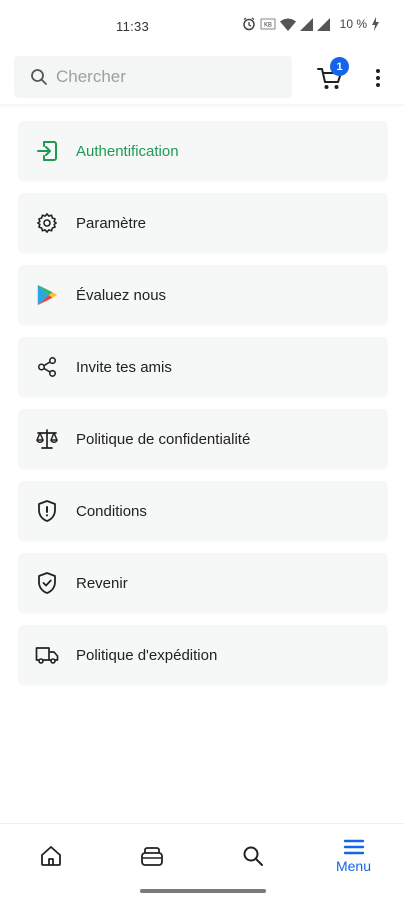 The width and height of the screenshot is (404, 901). I want to click on more-options-button, so click(378, 78).